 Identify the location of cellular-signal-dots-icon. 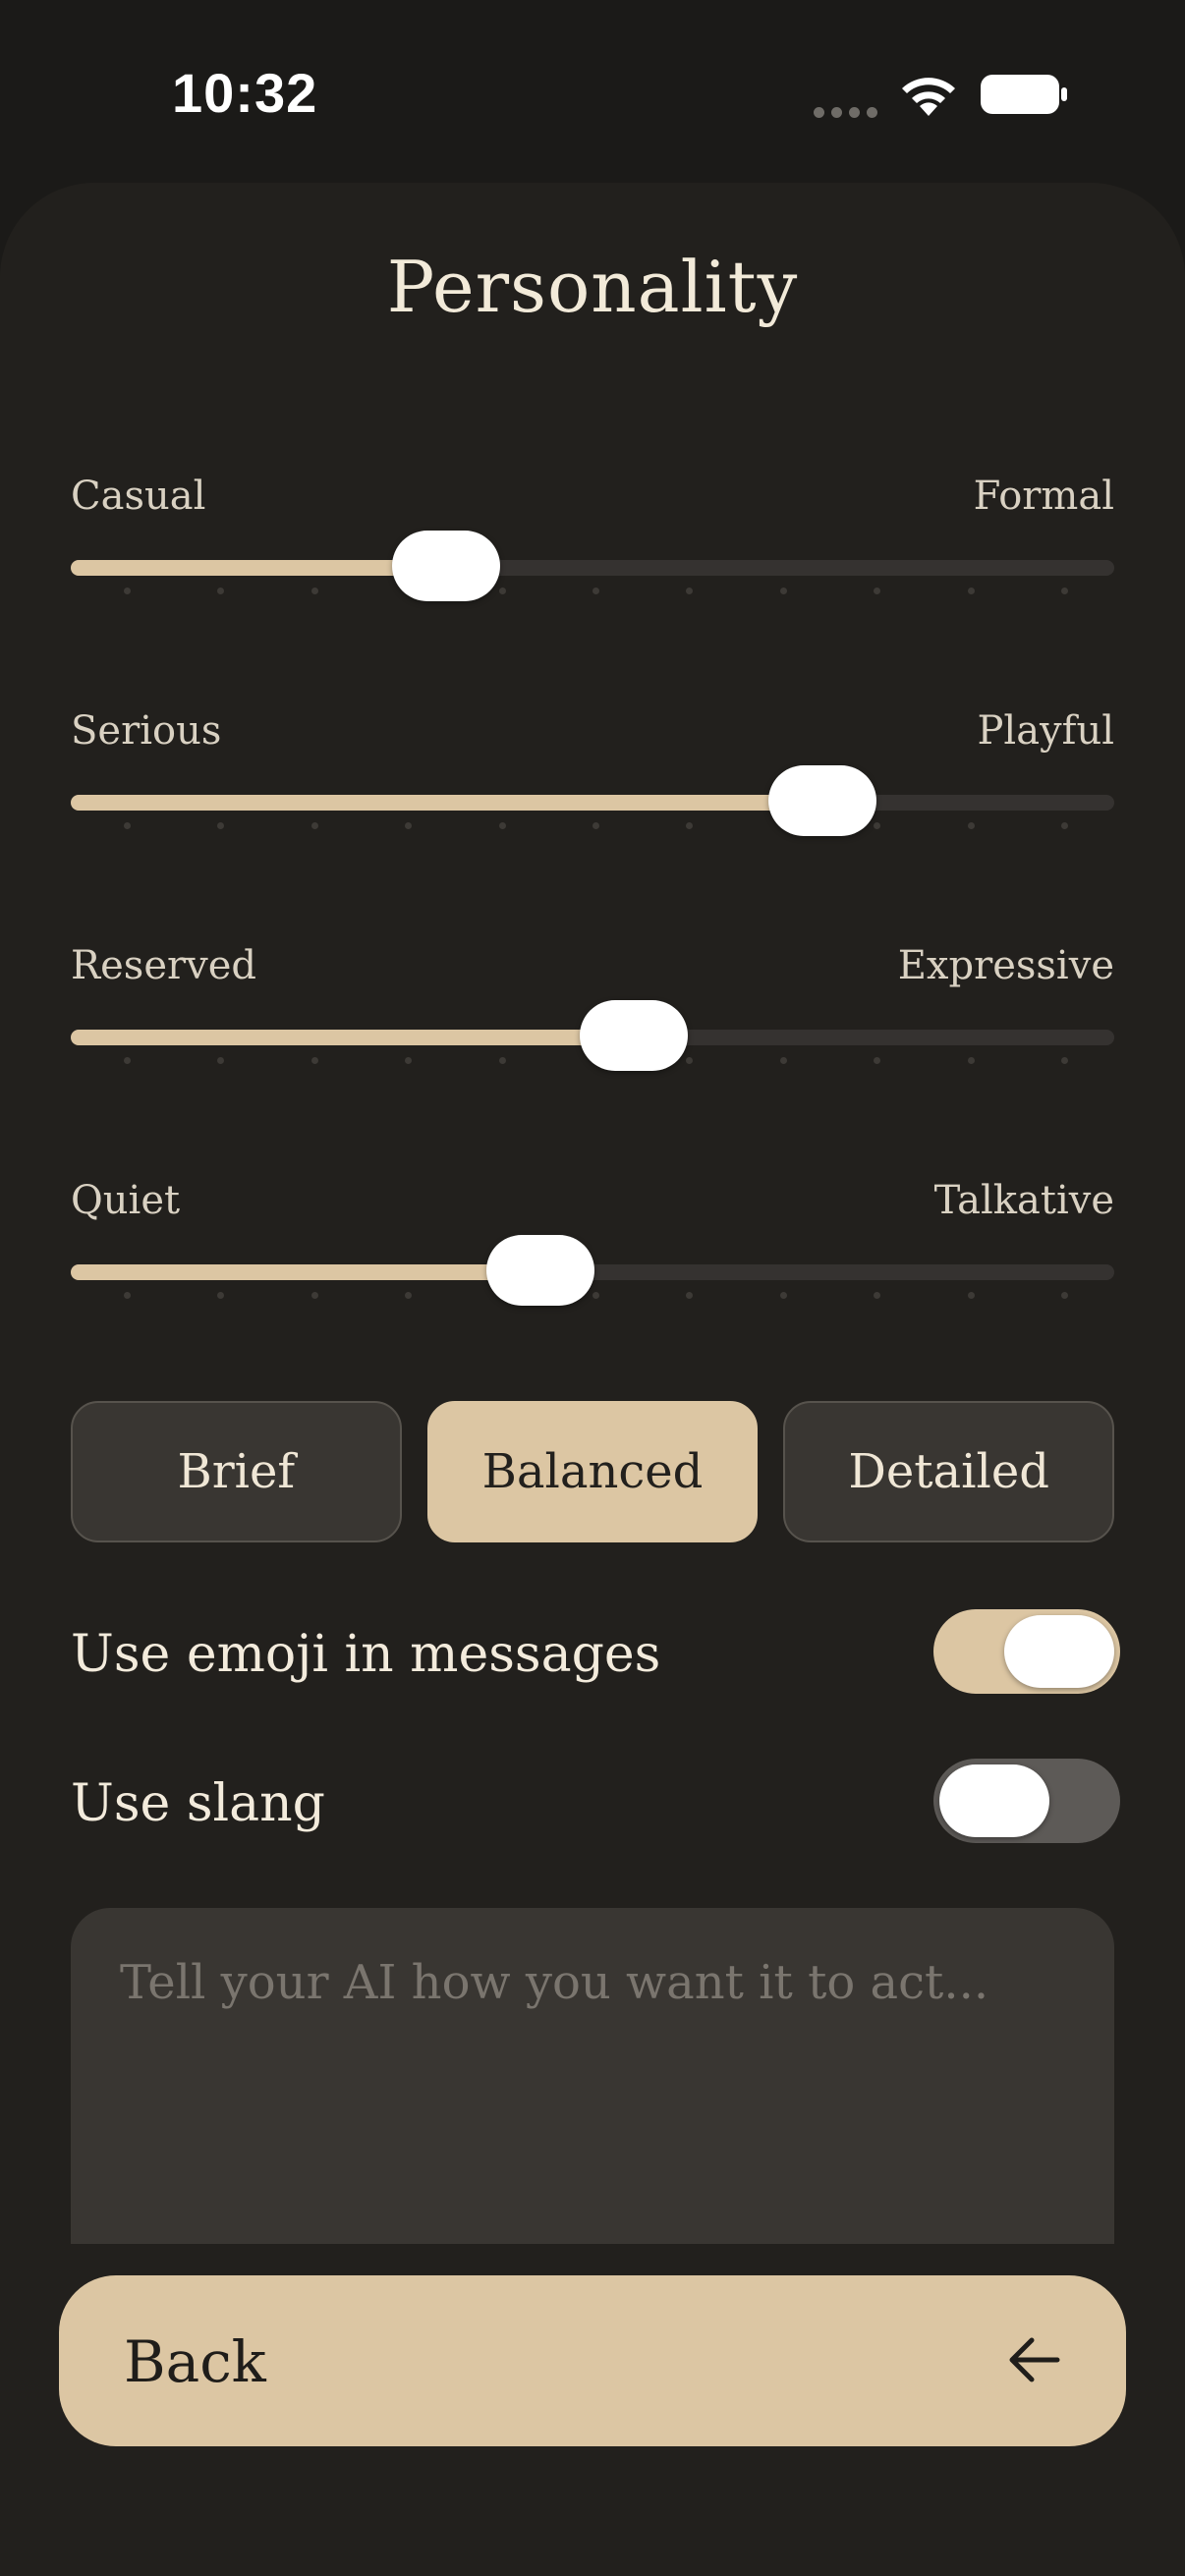
(846, 112).